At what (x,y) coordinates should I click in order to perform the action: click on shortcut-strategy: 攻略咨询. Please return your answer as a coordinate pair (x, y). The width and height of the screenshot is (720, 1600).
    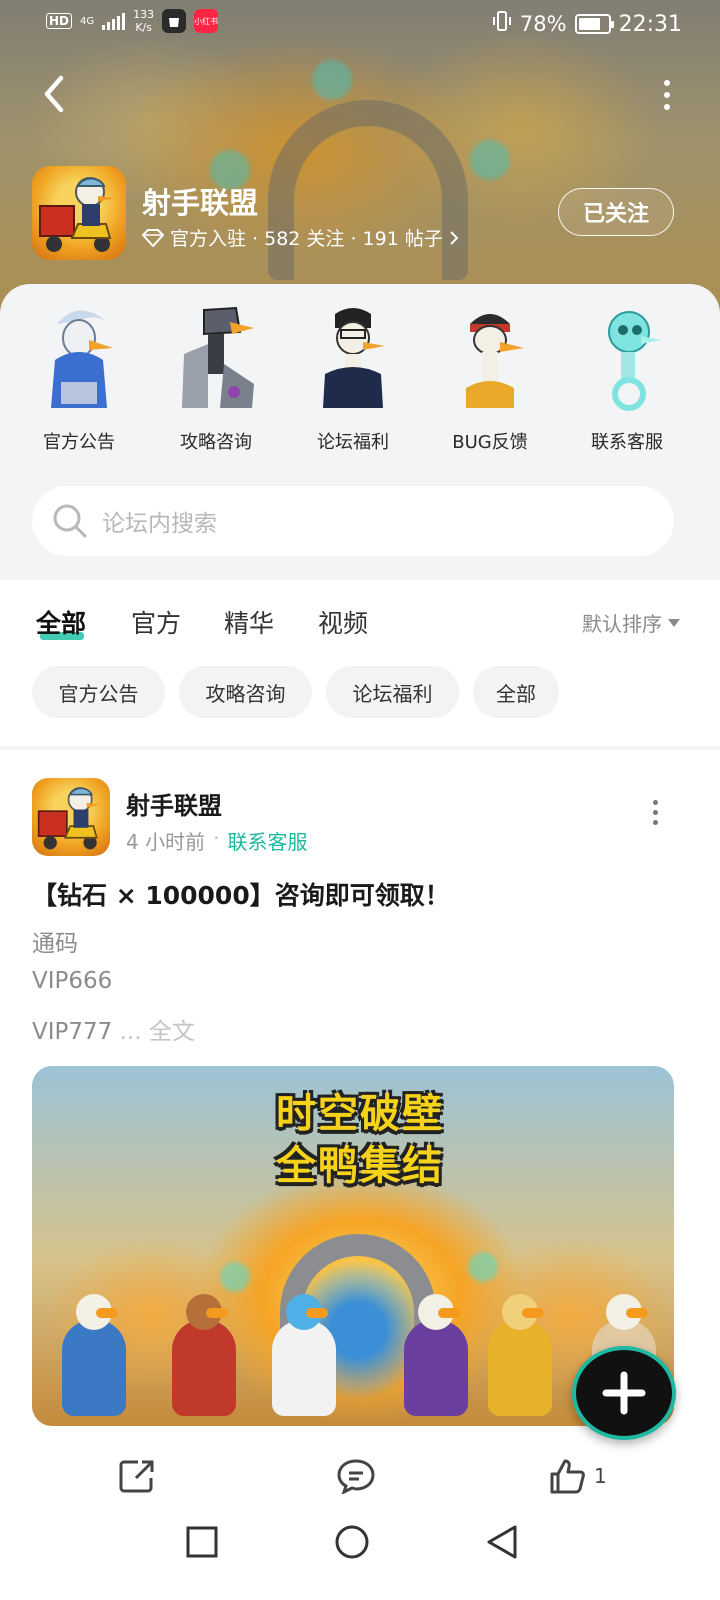
    Looking at the image, I should click on (216, 384).